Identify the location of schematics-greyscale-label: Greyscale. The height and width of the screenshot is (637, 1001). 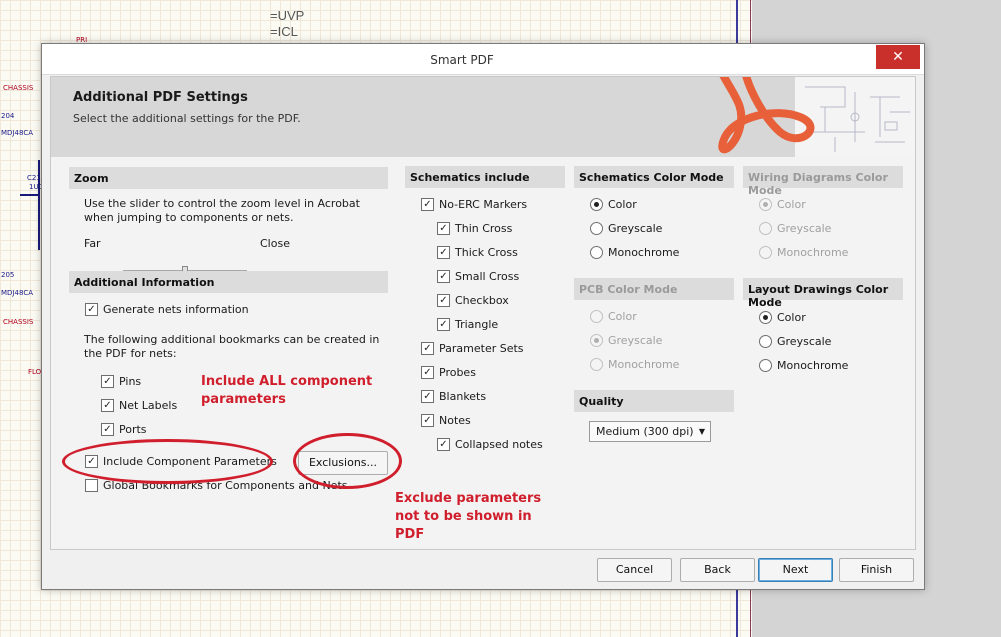
(635, 228).